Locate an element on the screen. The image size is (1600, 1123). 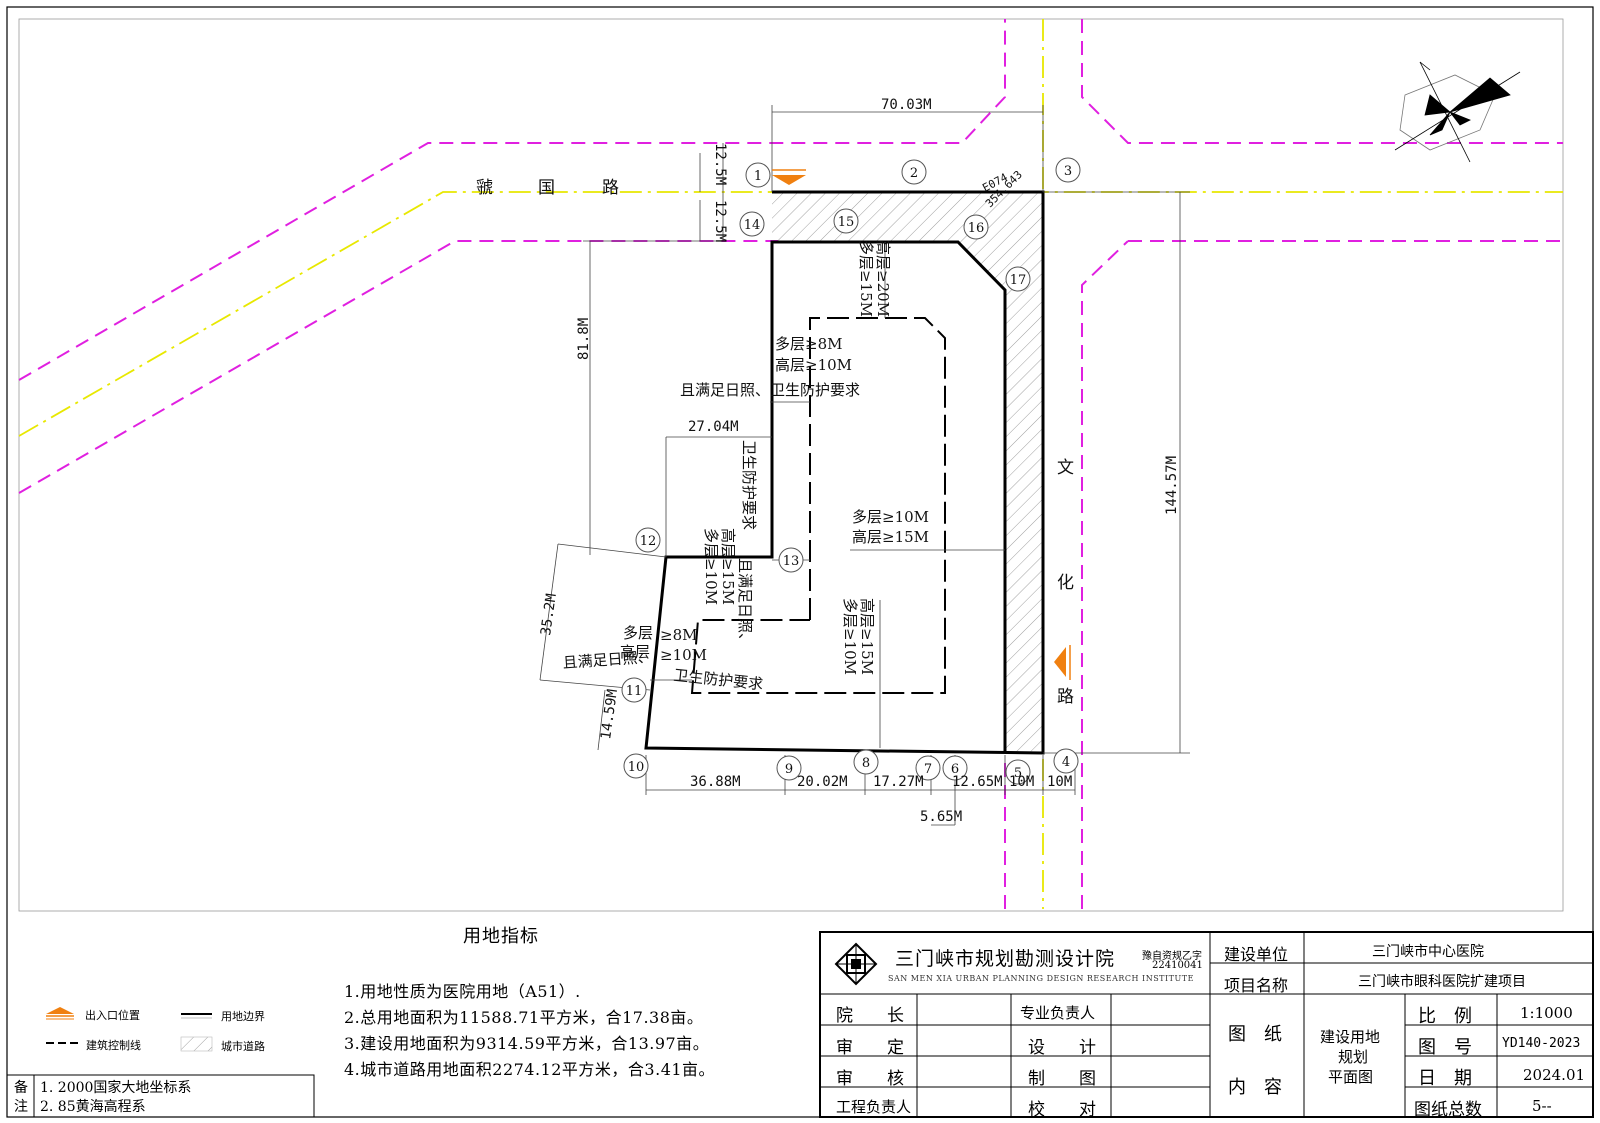
dim-bottom-seg: 12.65M is located at coordinates (977, 782).